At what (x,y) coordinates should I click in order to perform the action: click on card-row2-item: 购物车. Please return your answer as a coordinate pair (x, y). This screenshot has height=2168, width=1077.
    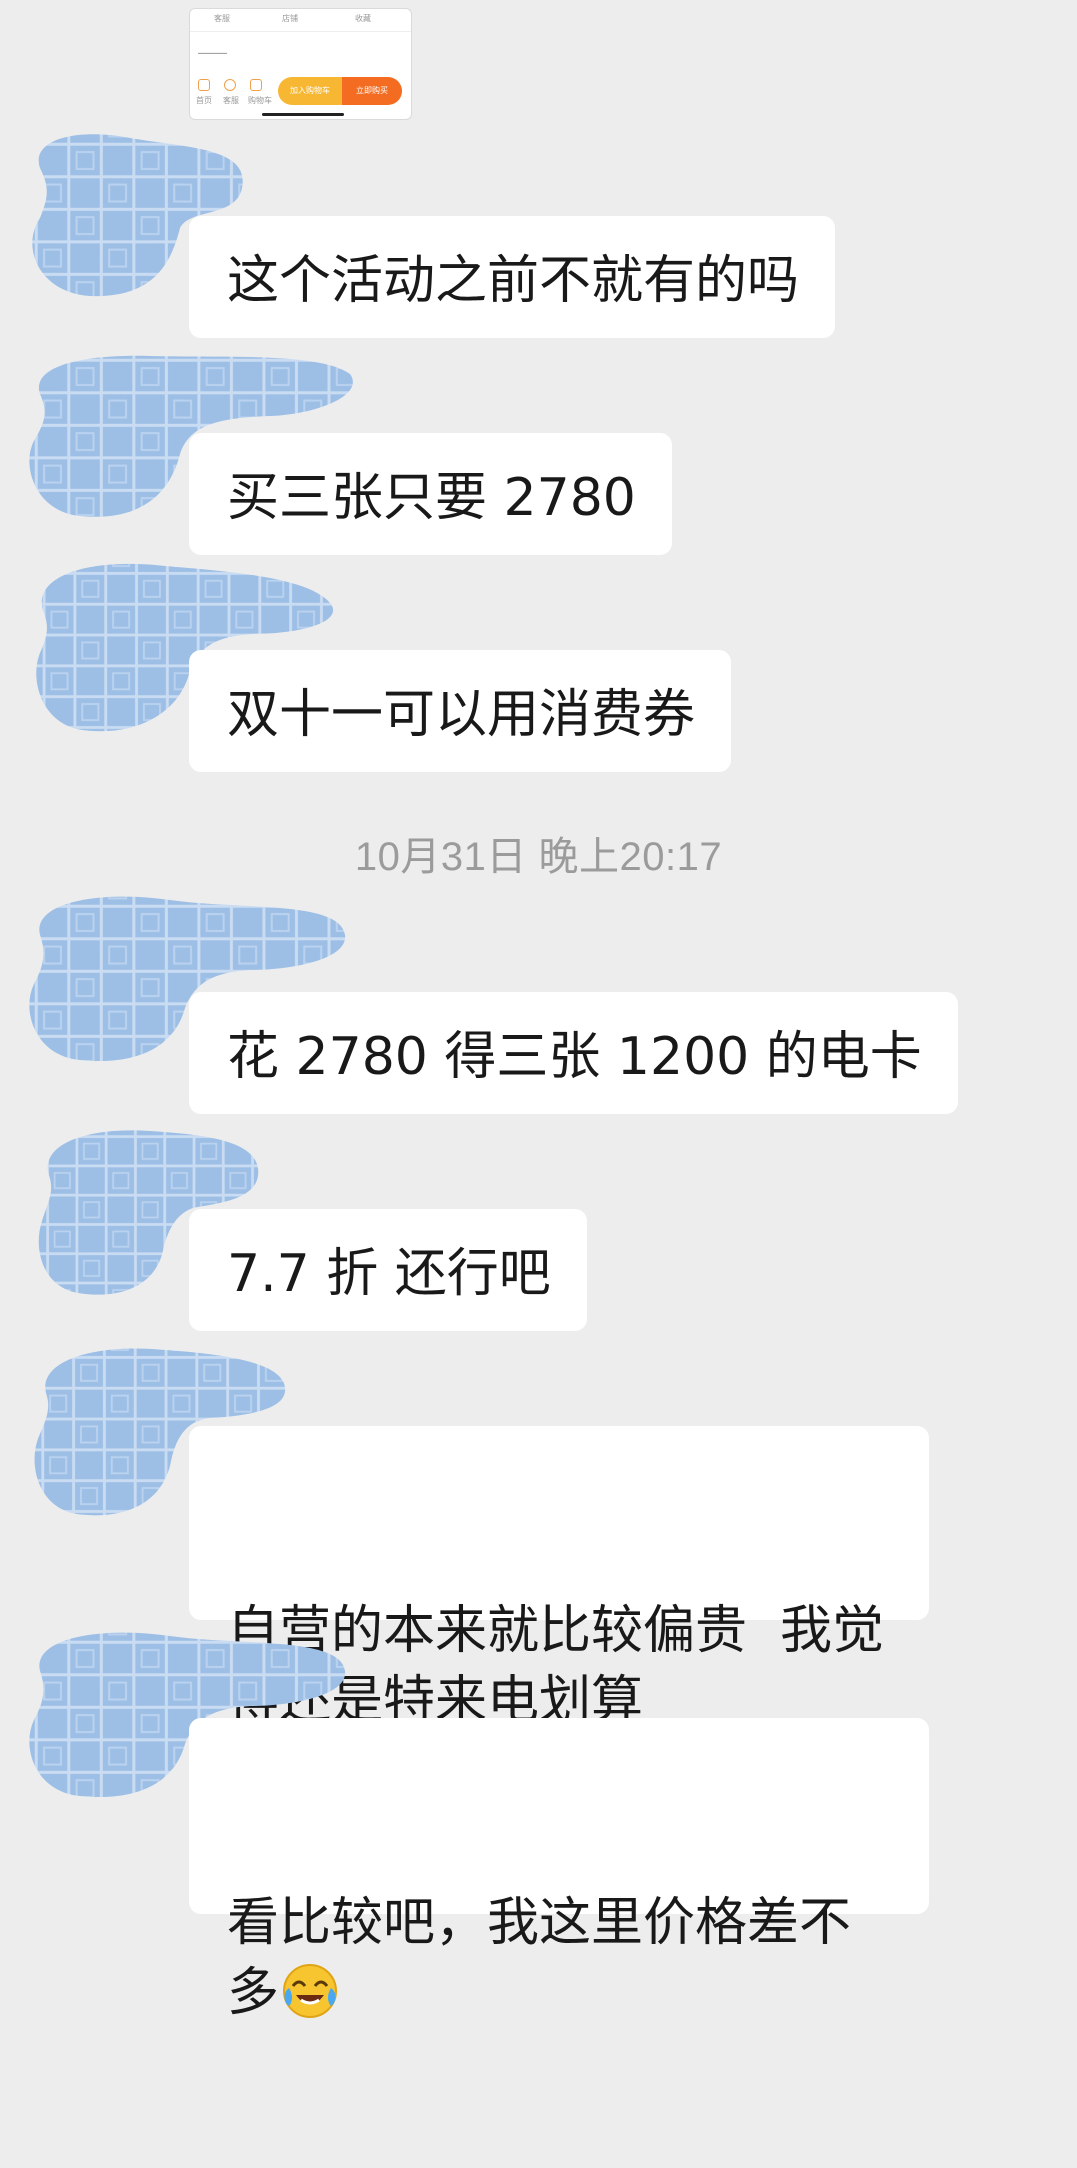
    Looking at the image, I should click on (260, 100).